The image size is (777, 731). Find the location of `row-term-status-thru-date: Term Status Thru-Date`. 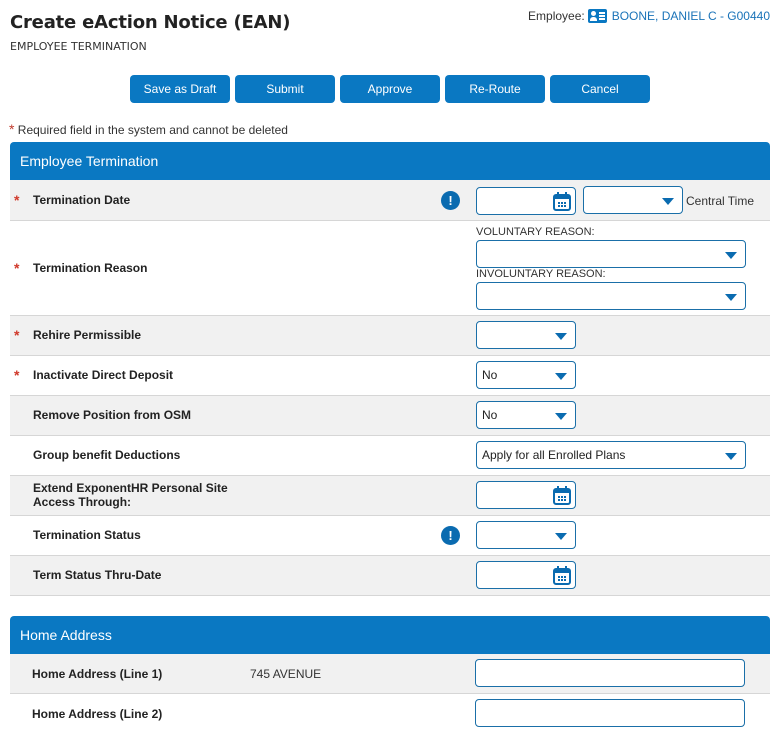

row-term-status-thru-date: Term Status Thru-Date is located at coordinates (390, 576).